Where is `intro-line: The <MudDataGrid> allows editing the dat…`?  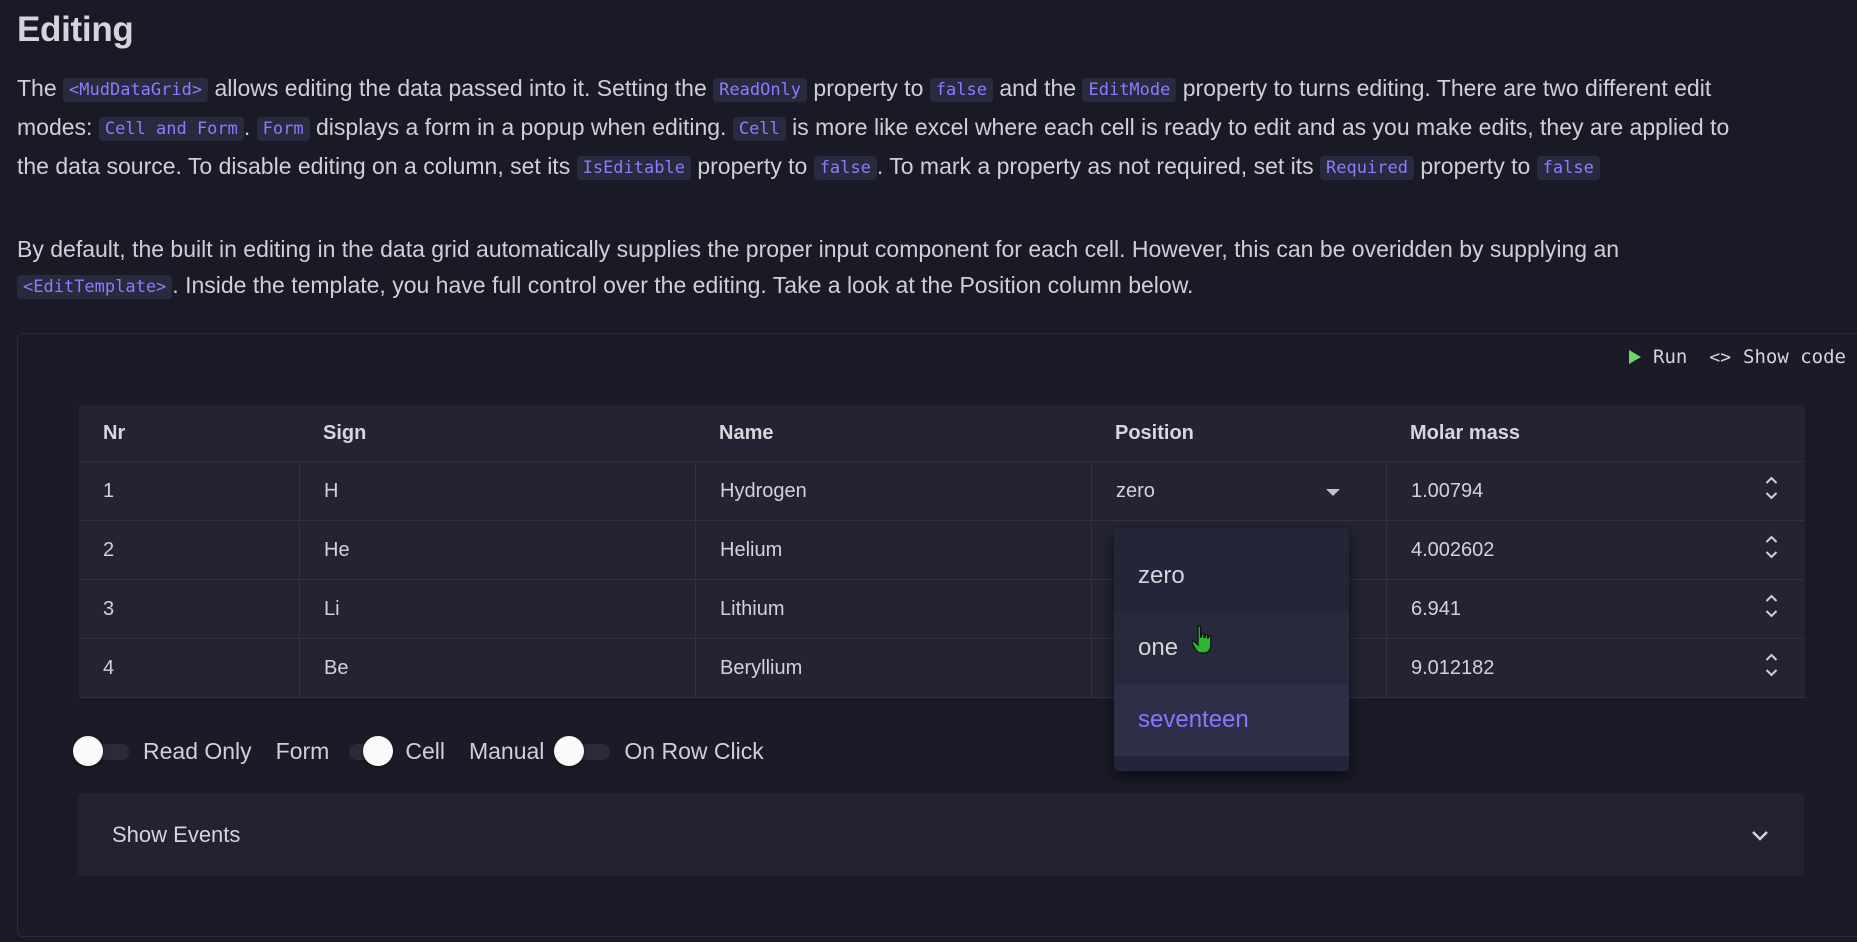
intro-line: The <MudDataGrid> allows editing the dat… is located at coordinates (864, 88).